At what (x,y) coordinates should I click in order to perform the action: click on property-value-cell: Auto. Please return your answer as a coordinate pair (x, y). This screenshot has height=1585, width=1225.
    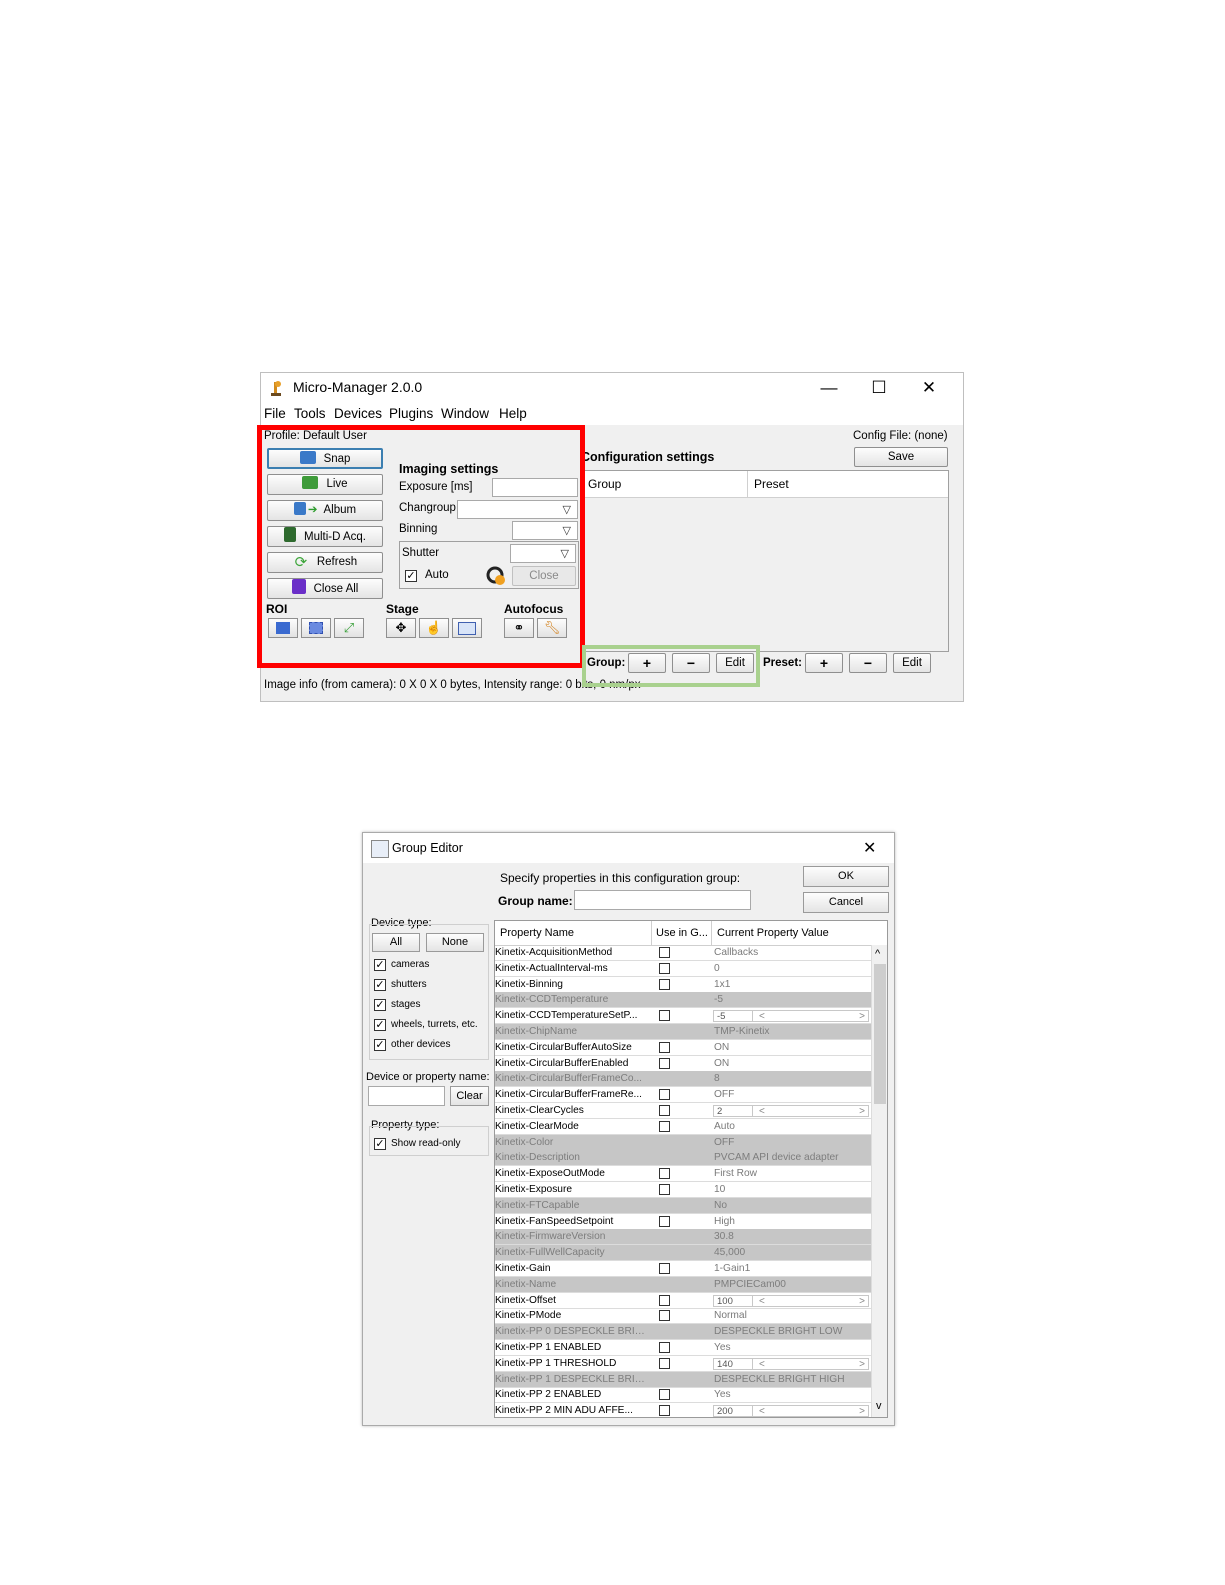
    Looking at the image, I should click on (790, 1127).